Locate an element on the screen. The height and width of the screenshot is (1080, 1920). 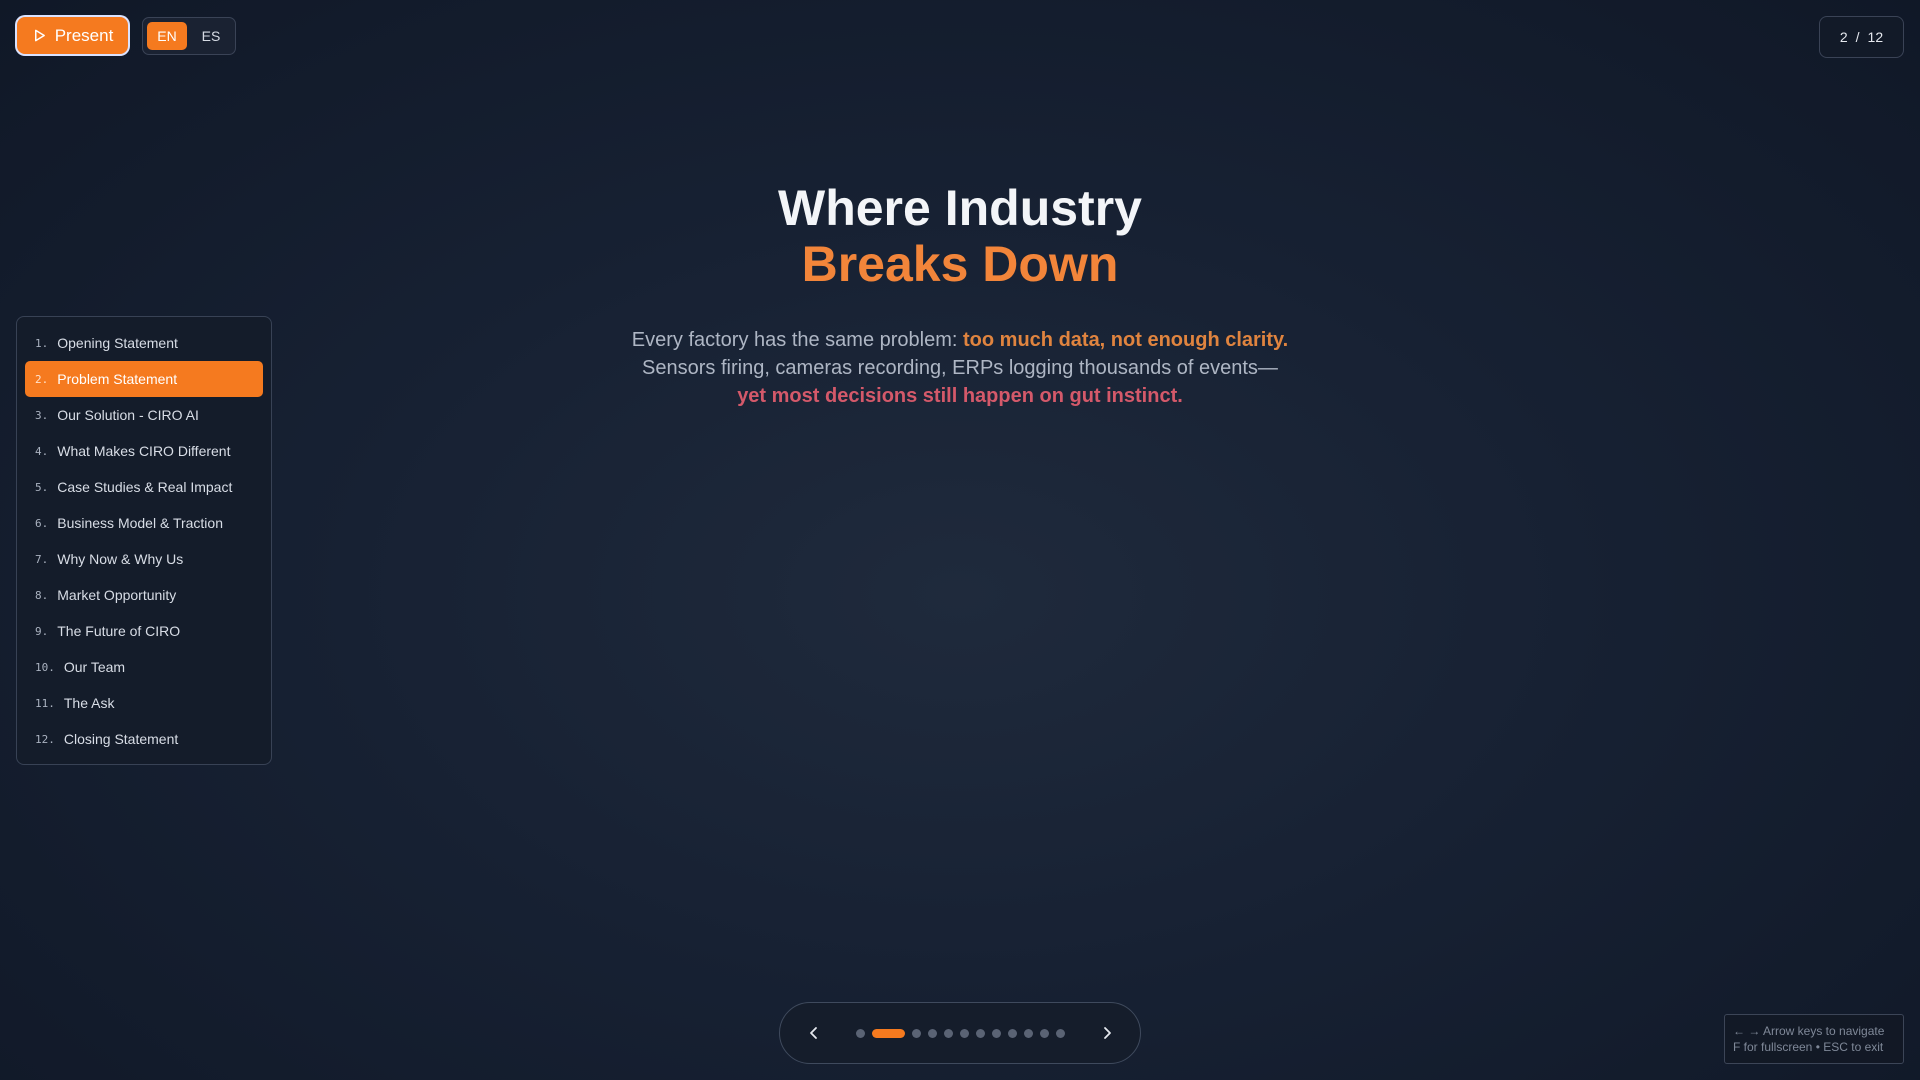
toc-item-label: Case Studies & Real Impact is located at coordinates (145, 487).